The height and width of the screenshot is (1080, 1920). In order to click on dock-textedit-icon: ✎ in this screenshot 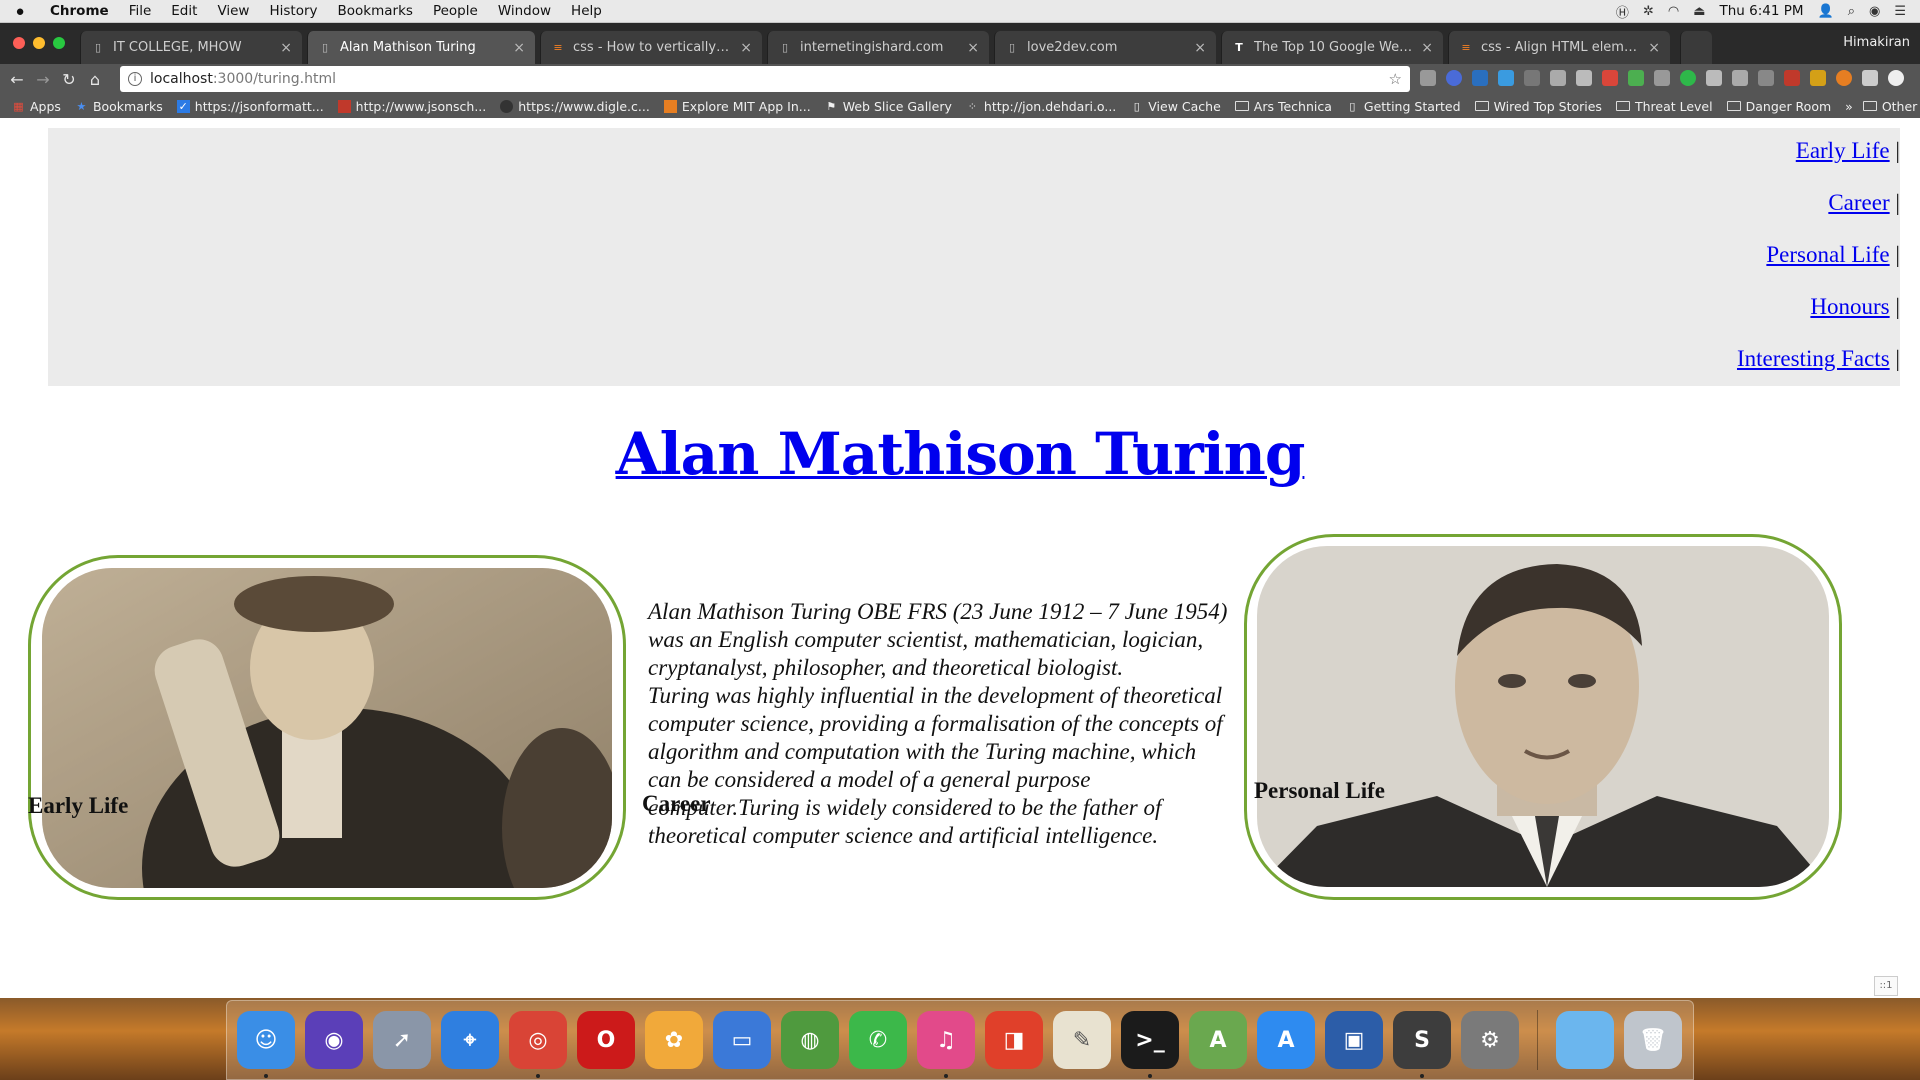, I will do `click(1082, 1040)`.